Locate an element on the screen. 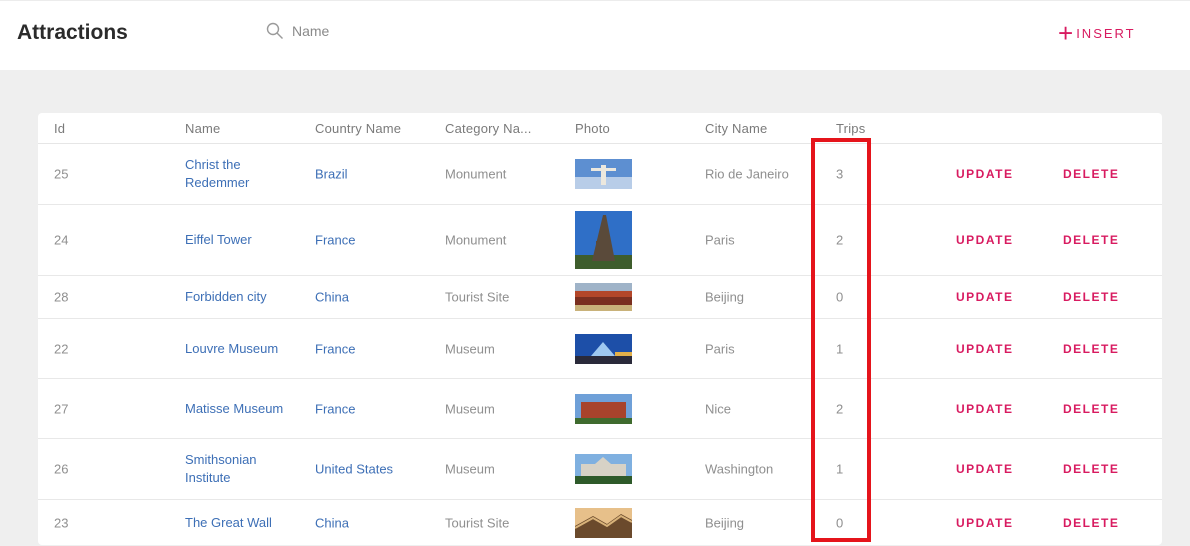 Image resolution: width=1190 pixels, height=546 pixels. cell-name-link: Christ the Redemmer is located at coordinates (240, 174).